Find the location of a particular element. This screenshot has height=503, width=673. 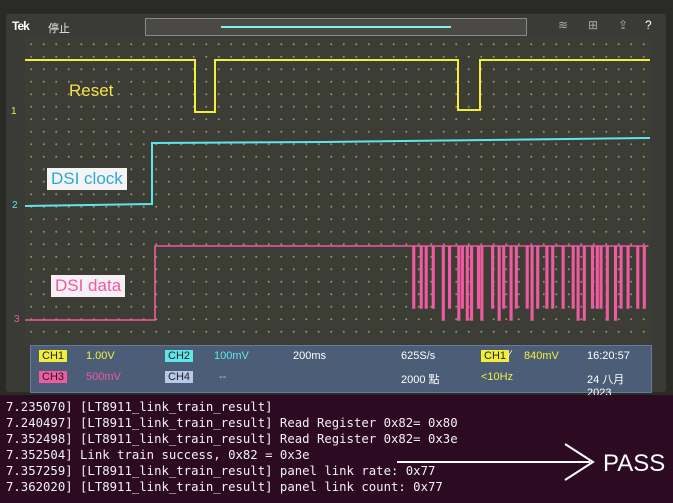

waveform-overview is located at coordinates (336, 27).